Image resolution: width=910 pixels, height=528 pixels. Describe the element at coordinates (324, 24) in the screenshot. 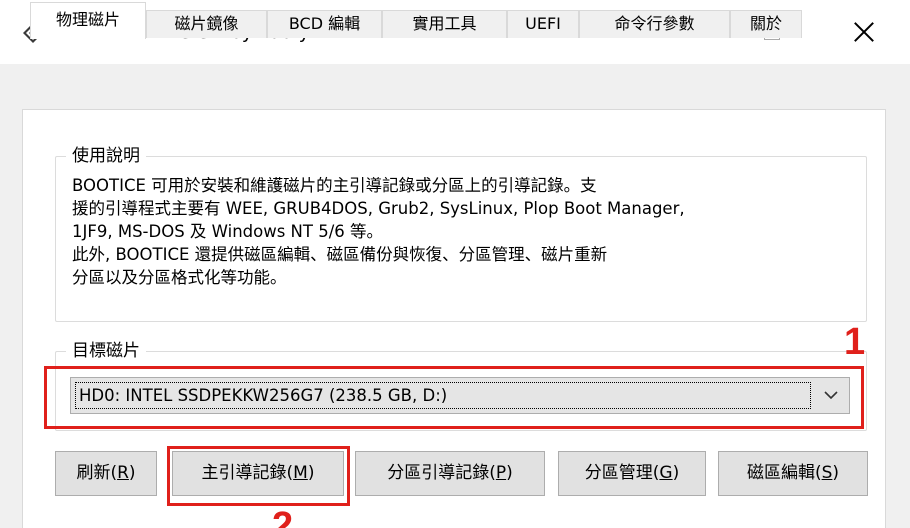

I see `tab-bcd-edit: BCD 編輯` at that location.